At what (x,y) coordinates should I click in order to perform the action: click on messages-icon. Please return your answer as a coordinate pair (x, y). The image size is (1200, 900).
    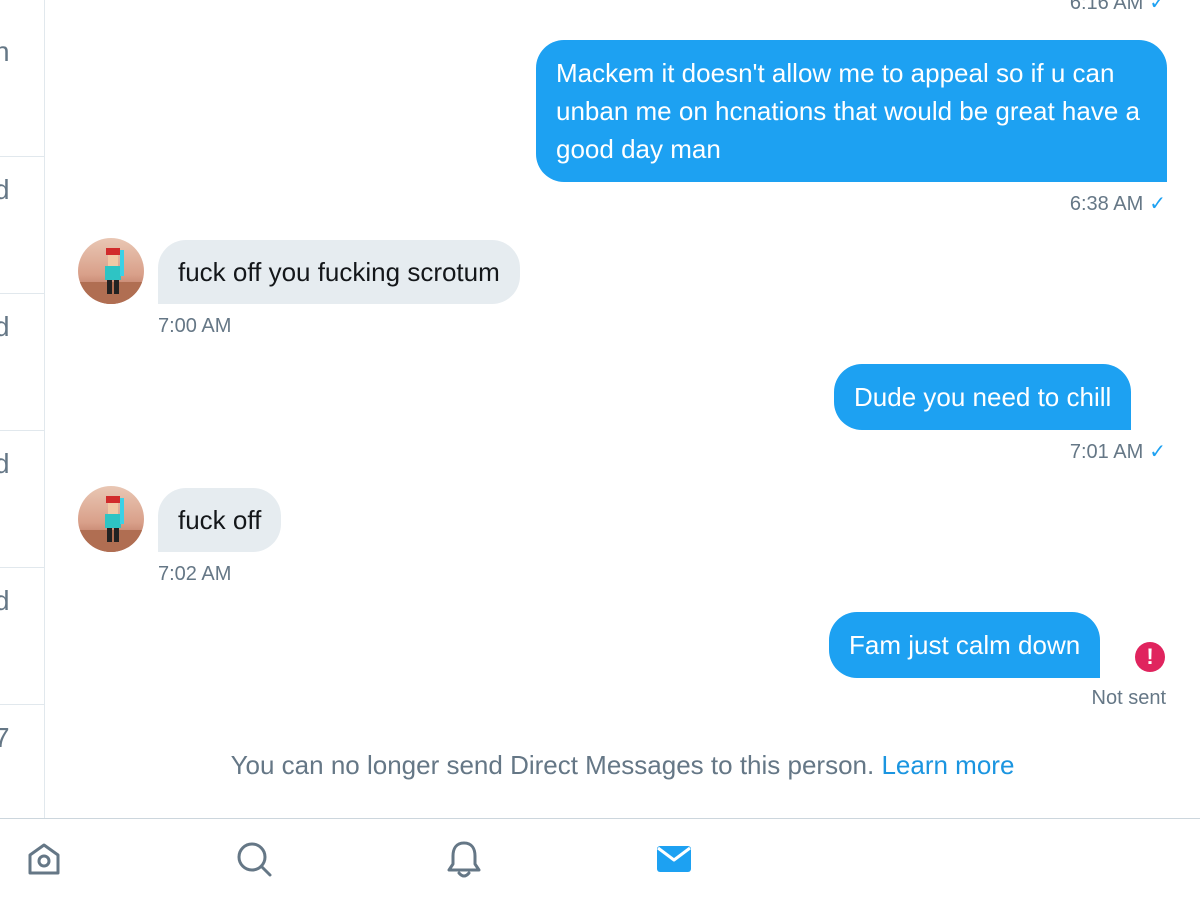
    Looking at the image, I should click on (674, 859).